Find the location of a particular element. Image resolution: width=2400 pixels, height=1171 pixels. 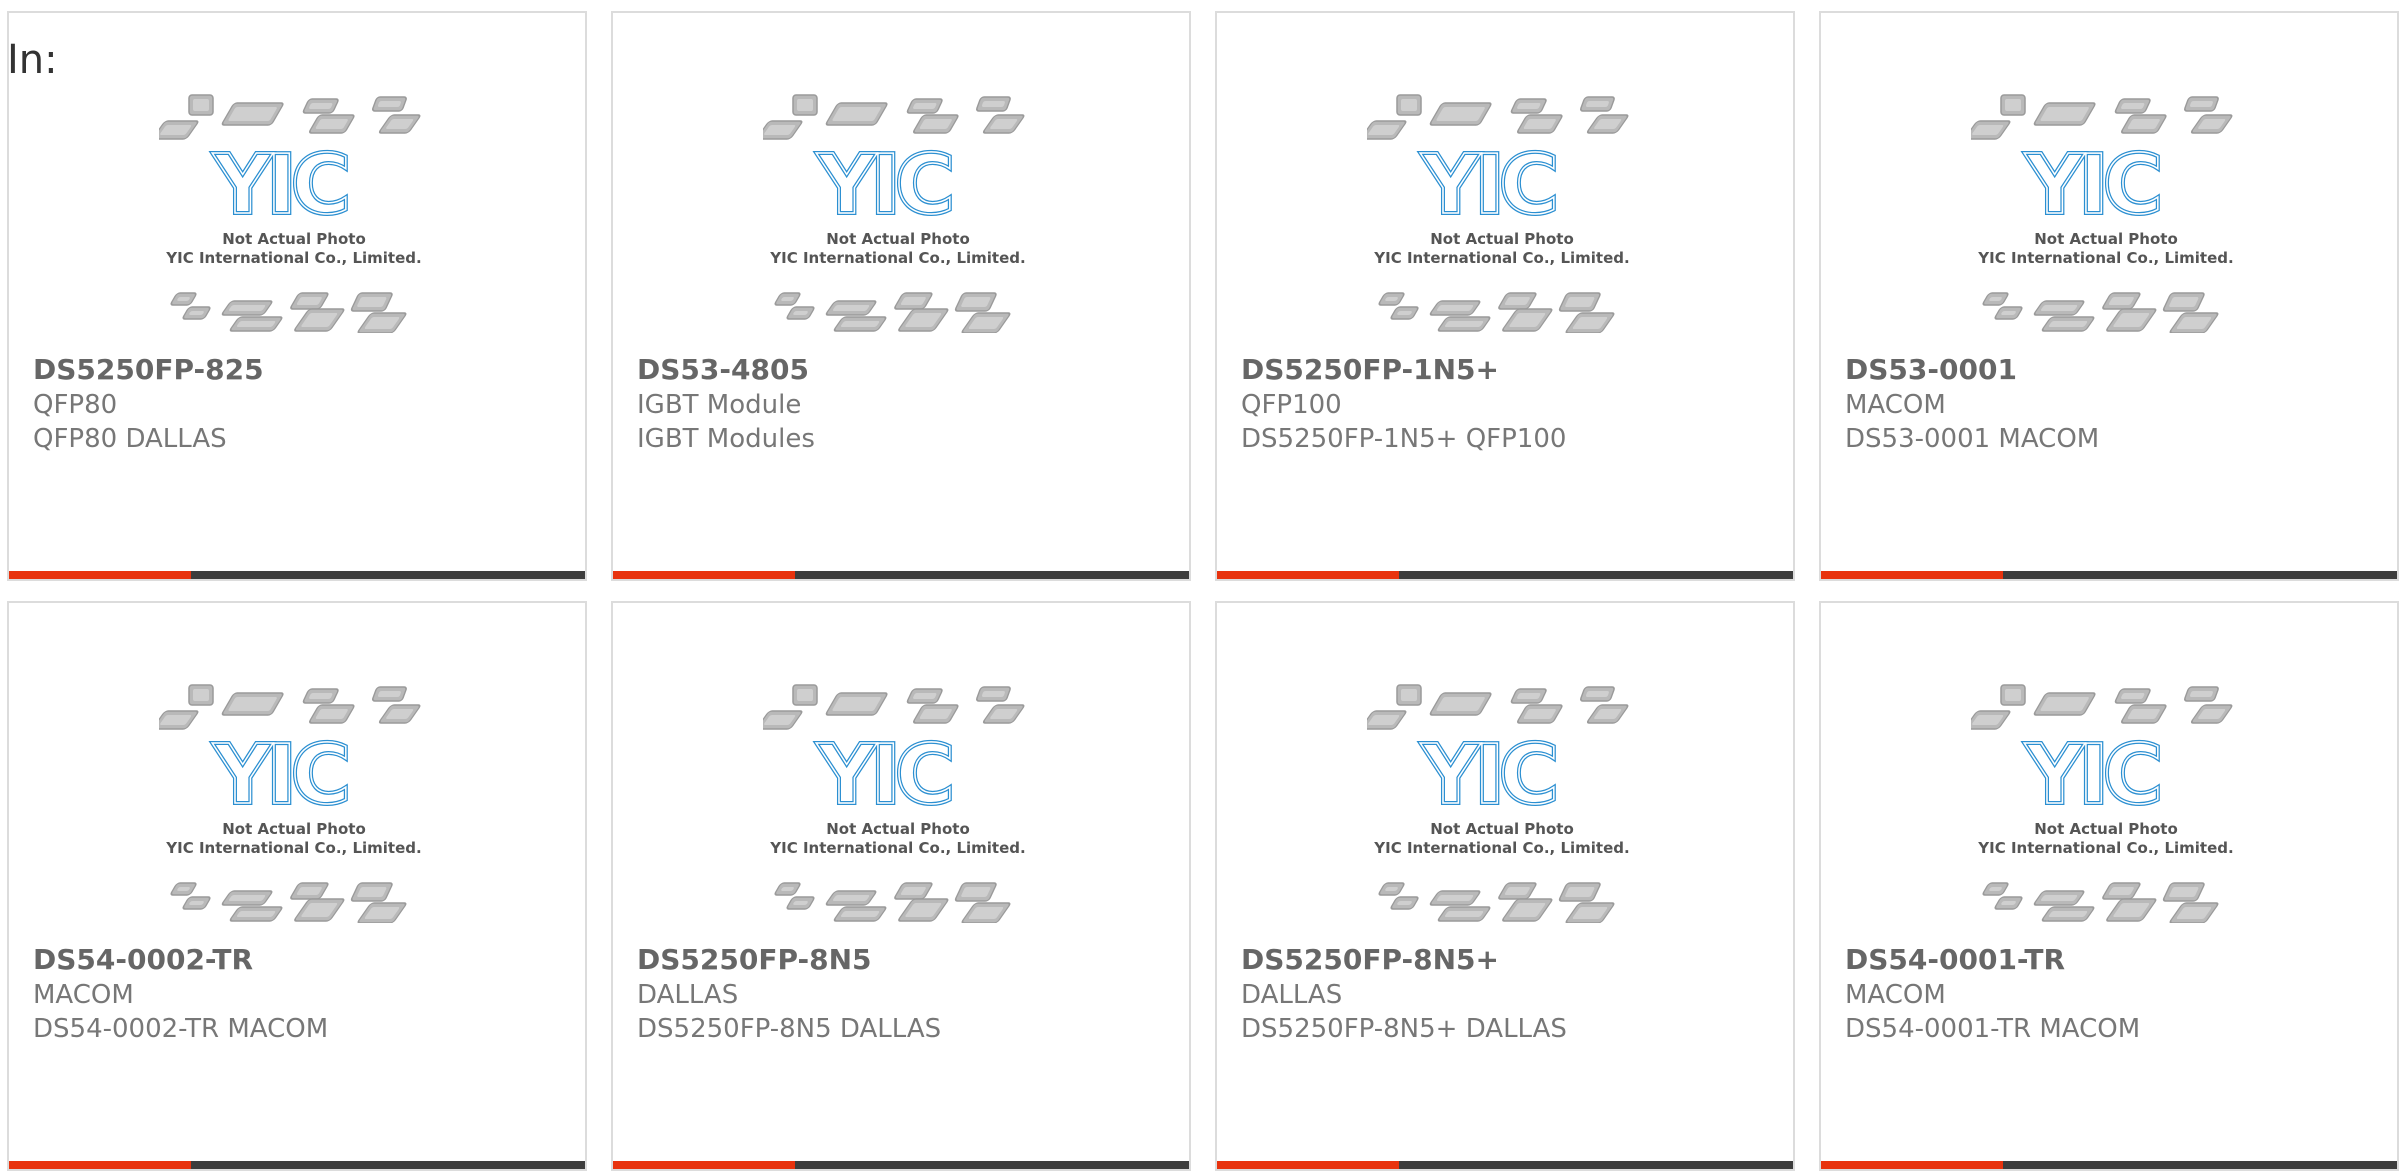

description-text: IGBT Modules is located at coordinates (726, 439).